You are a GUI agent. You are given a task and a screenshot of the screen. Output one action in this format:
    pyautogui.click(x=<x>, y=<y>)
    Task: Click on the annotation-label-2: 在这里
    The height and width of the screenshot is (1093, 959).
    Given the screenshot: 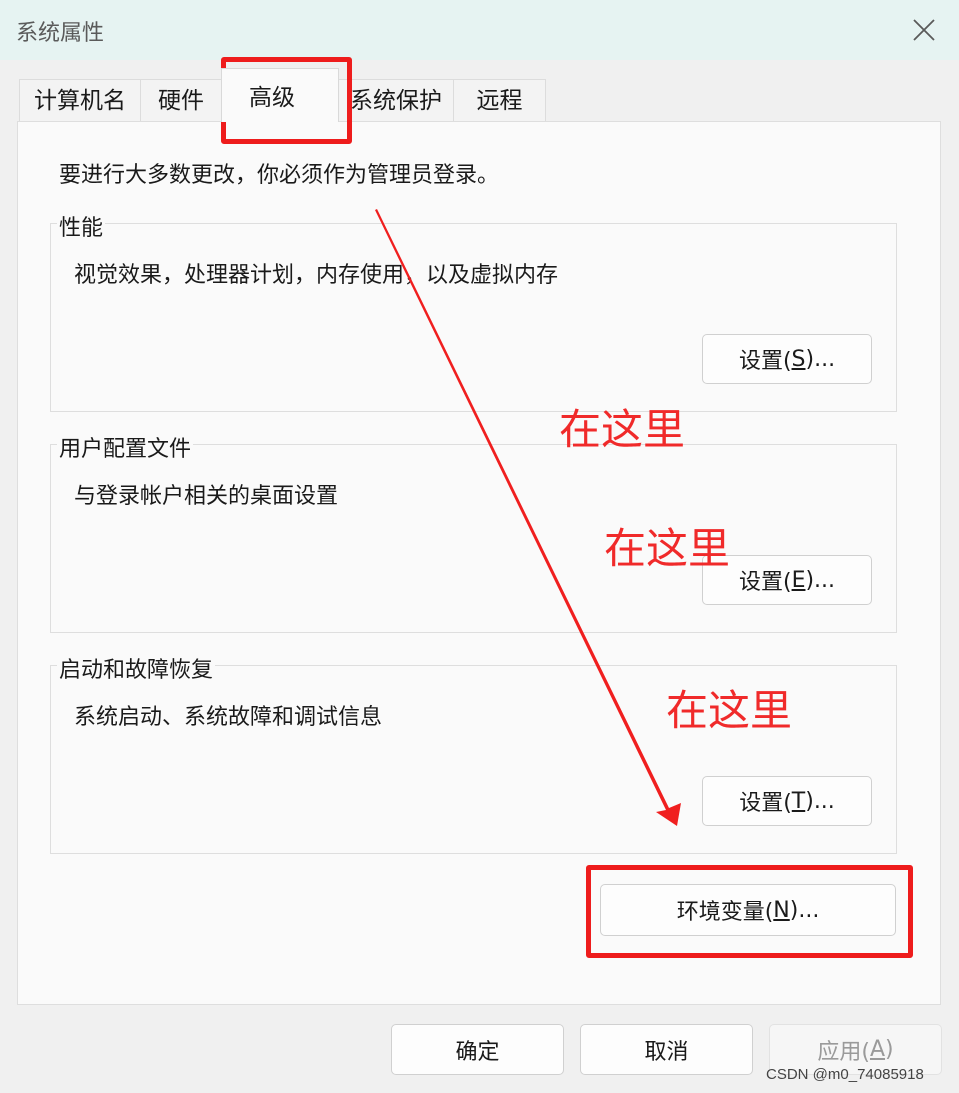 What is the action you would take?
    pyautogui.click(x=667, y=548)
    